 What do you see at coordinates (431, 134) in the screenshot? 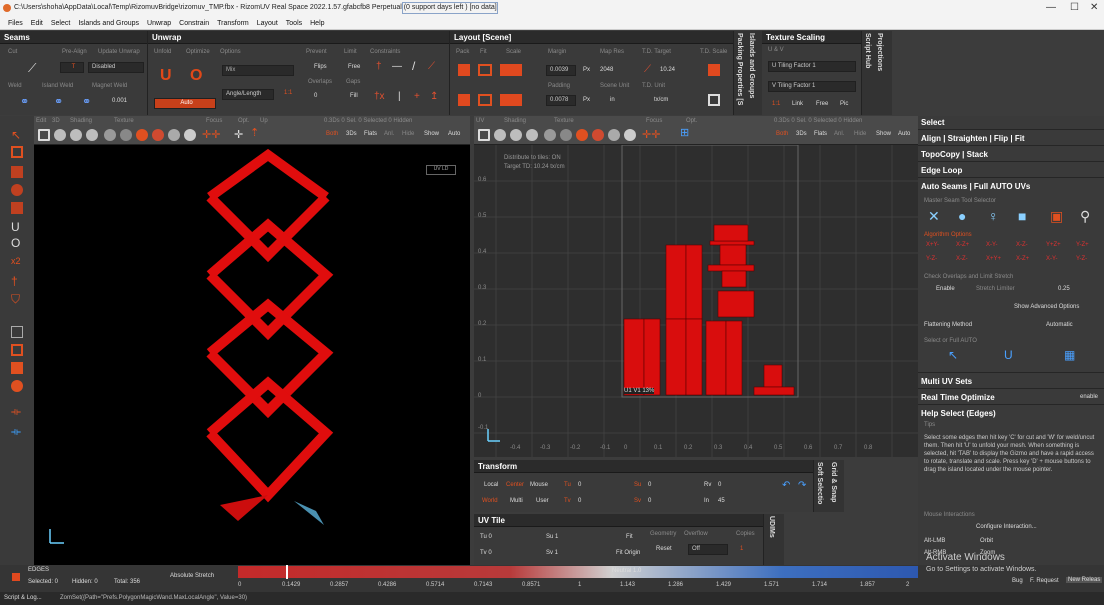
I see `show-button: Show` at bounding box center [431, 134].